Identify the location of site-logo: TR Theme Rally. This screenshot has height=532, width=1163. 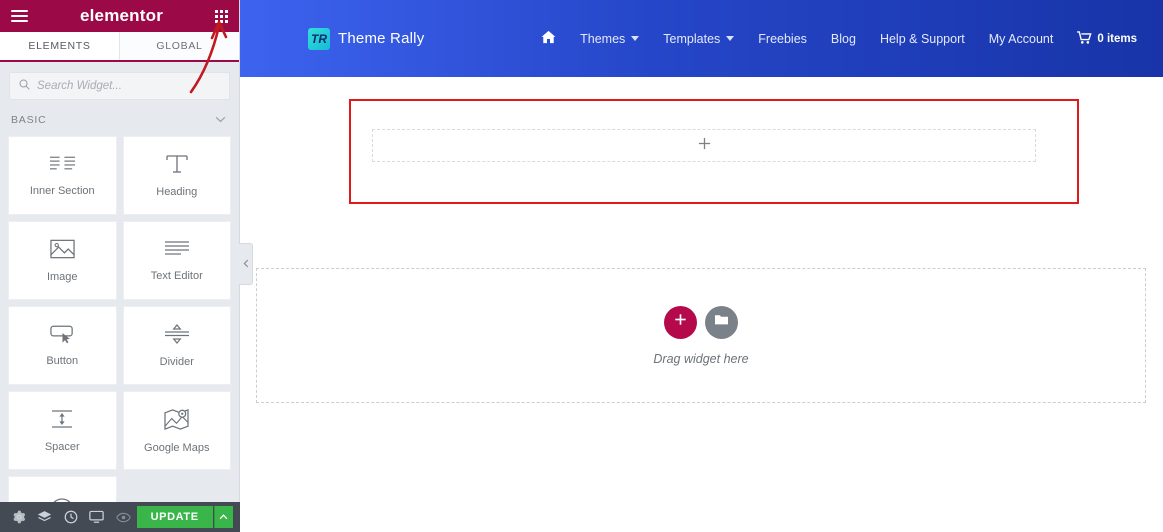
(366, 38).